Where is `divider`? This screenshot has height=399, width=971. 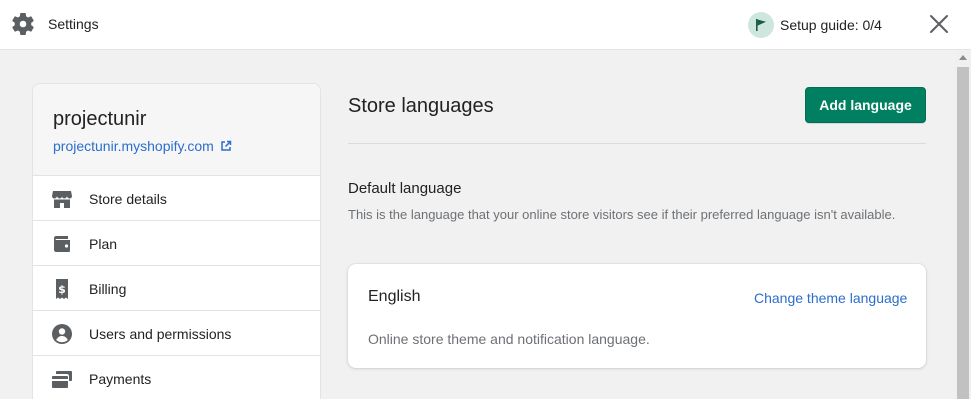 divider is located at coordinates (637, 143).